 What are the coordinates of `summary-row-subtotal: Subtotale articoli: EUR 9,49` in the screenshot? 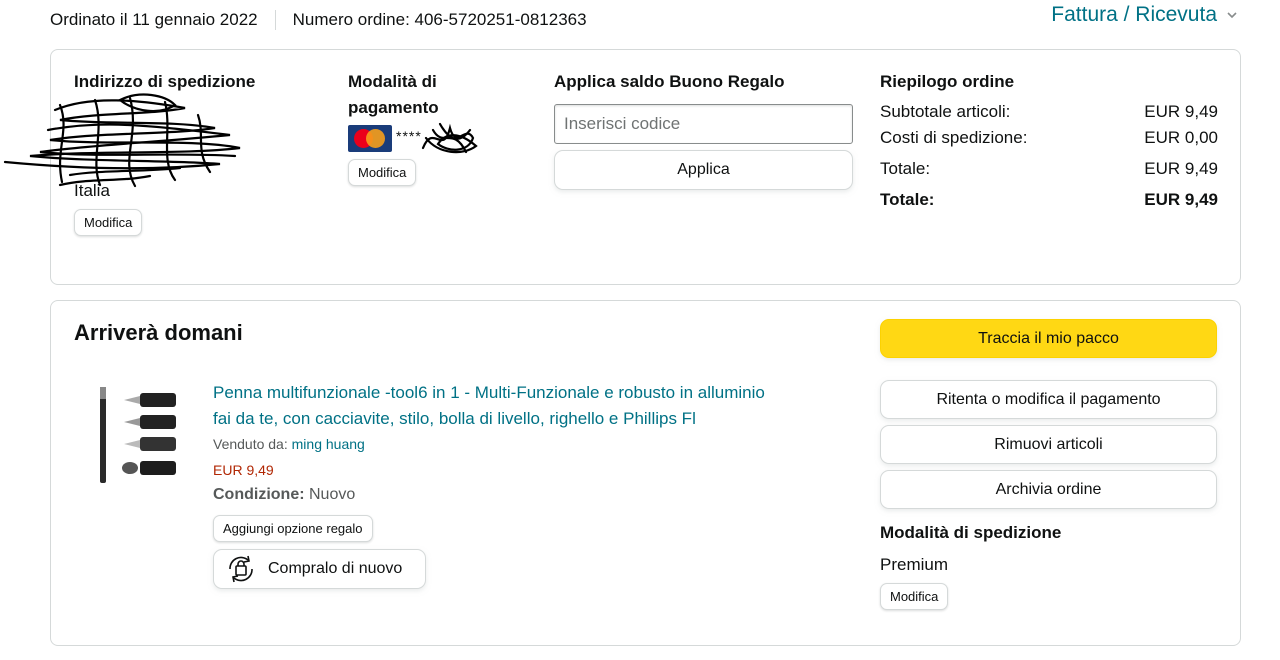 It's located at (1049, 111).